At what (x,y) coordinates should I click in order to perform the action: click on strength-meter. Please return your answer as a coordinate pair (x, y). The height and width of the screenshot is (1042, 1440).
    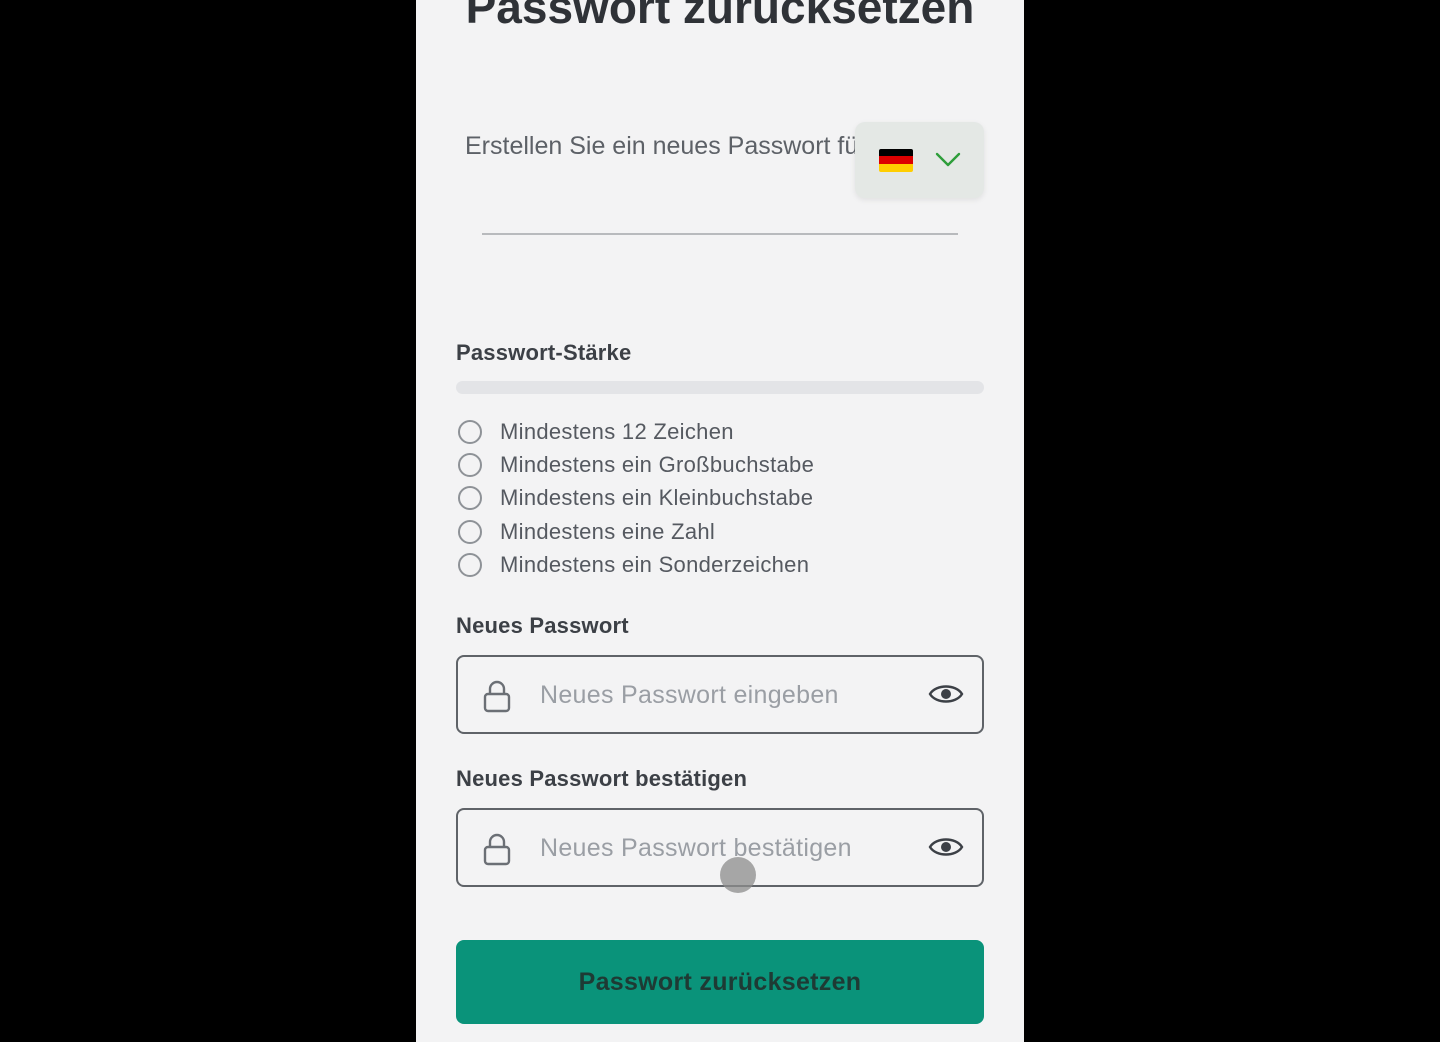
    Looking at the image, I should click on (720, 387).